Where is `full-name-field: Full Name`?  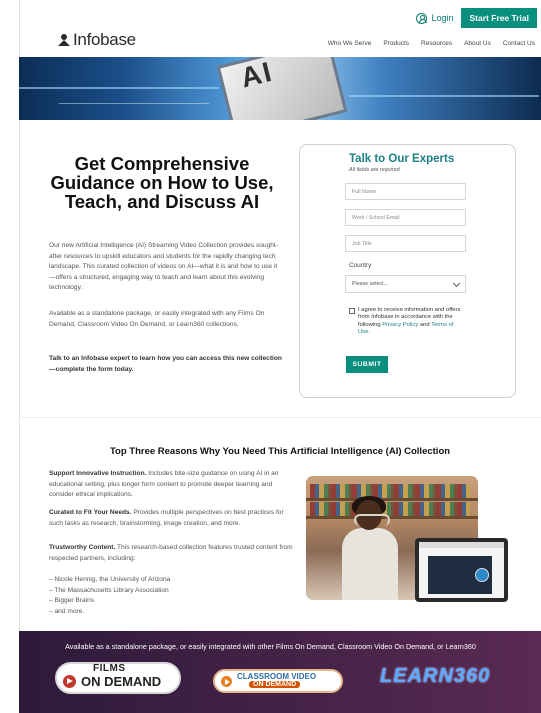 full-name-field: Full Name is located at coordinates (405, 191).